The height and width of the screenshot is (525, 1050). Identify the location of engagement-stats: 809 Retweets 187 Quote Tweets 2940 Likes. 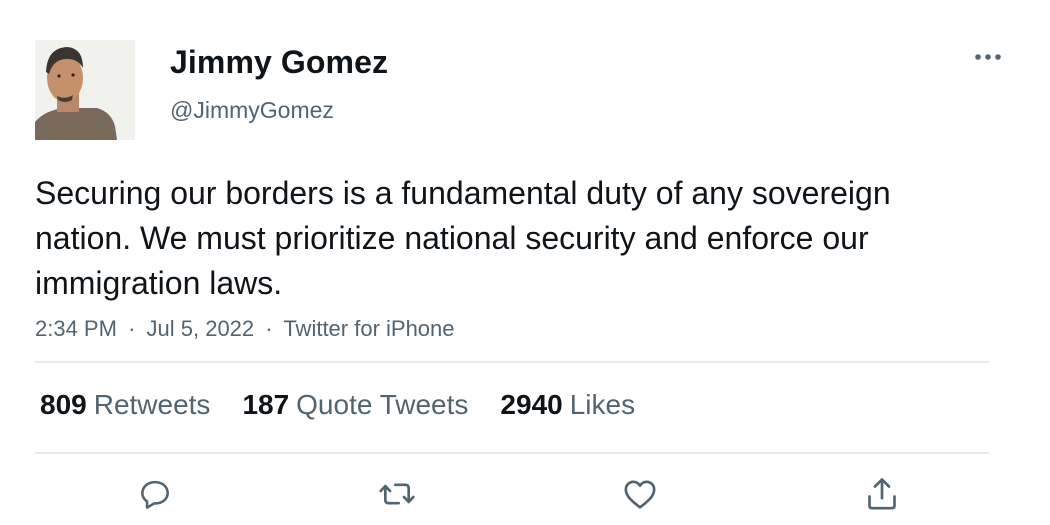
(353, 405).